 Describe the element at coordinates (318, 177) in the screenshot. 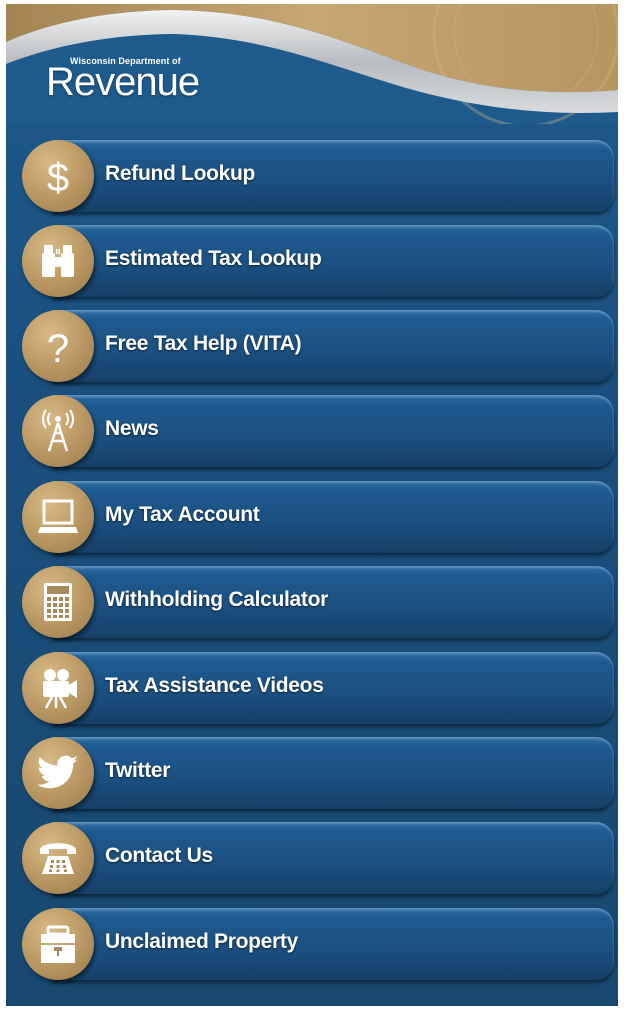

I see `menu-item-refund-lookup: $ Refund Lookup` at that location.